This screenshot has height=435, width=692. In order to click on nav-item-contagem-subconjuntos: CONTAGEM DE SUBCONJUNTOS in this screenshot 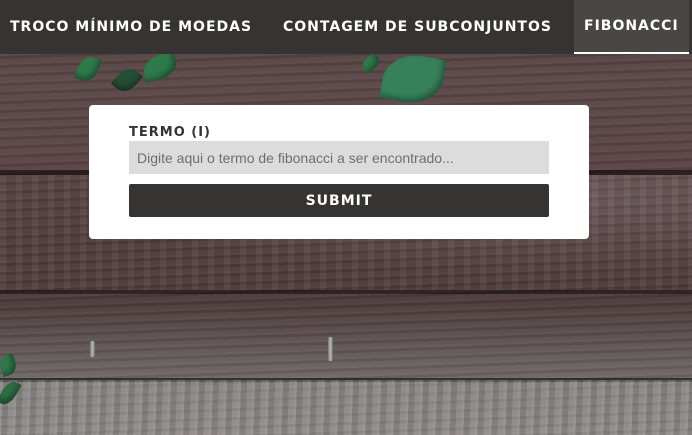, I will do `click(428, 27)`.